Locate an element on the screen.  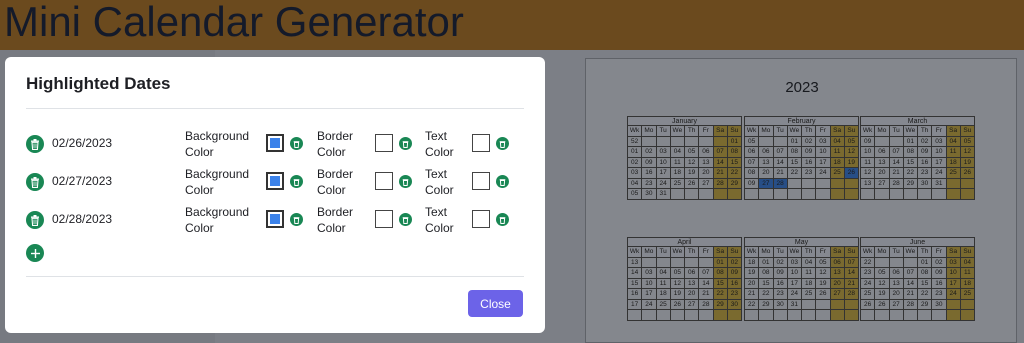
week-number-cell: 25 is located at coordinates (868, 294).